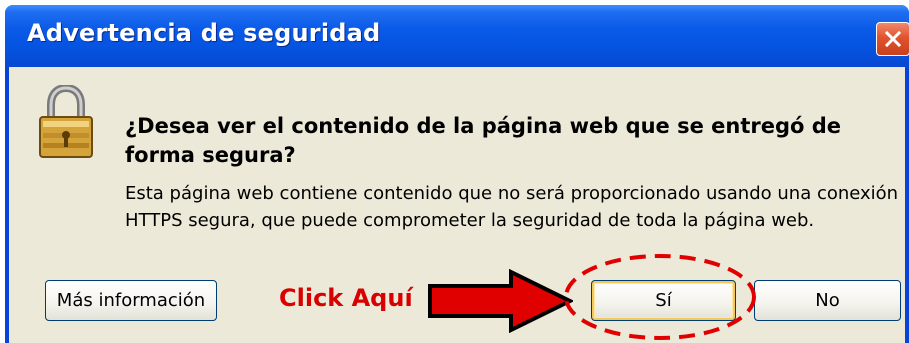  I want to click on no-button: No, so click(827, 300).